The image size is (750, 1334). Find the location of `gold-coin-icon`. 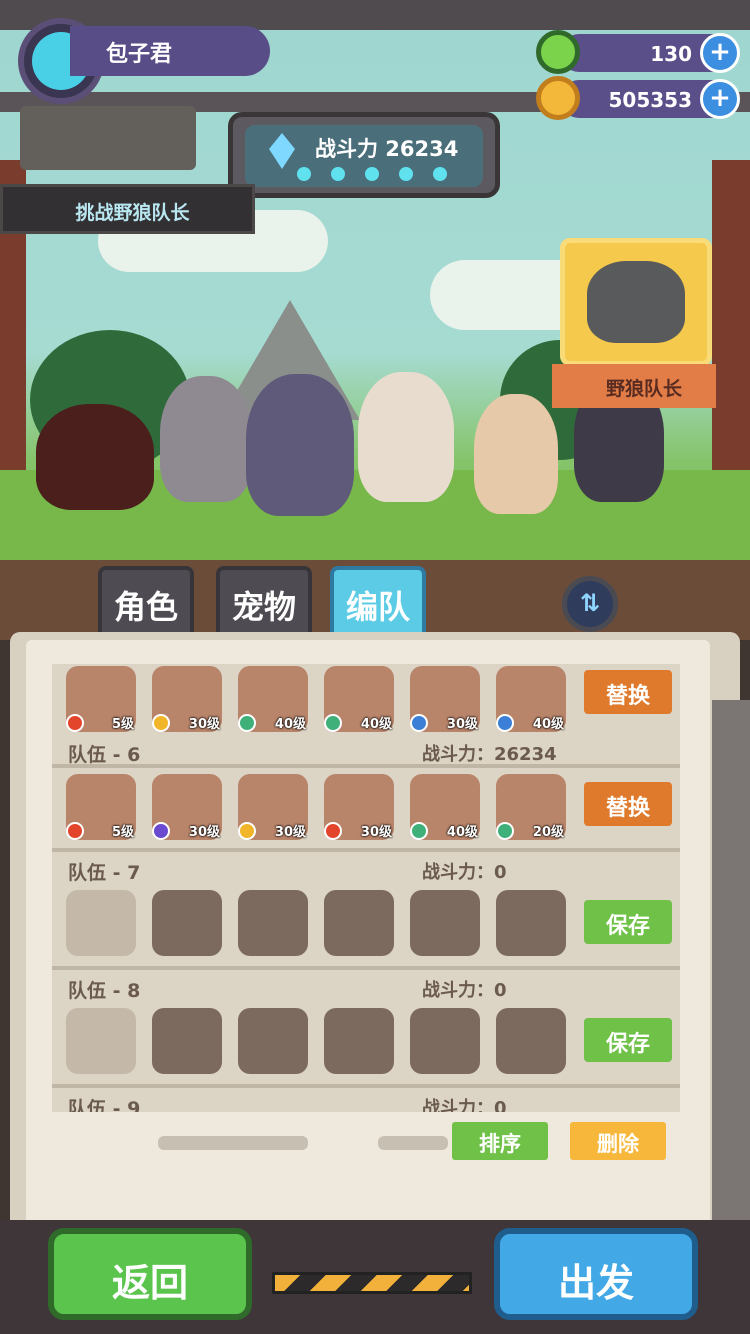

gold-coin-icon is located at coordinates (558, 98).